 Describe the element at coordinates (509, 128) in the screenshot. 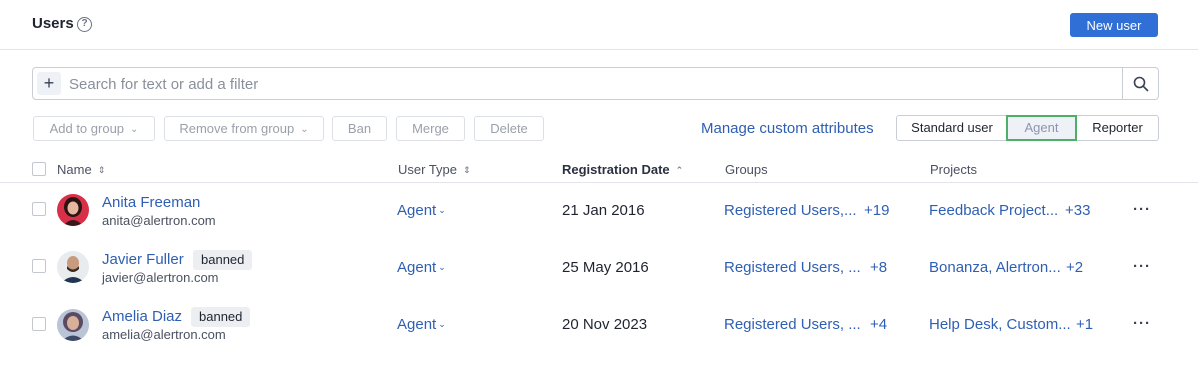

I see `delete-button: Delete` at that location.